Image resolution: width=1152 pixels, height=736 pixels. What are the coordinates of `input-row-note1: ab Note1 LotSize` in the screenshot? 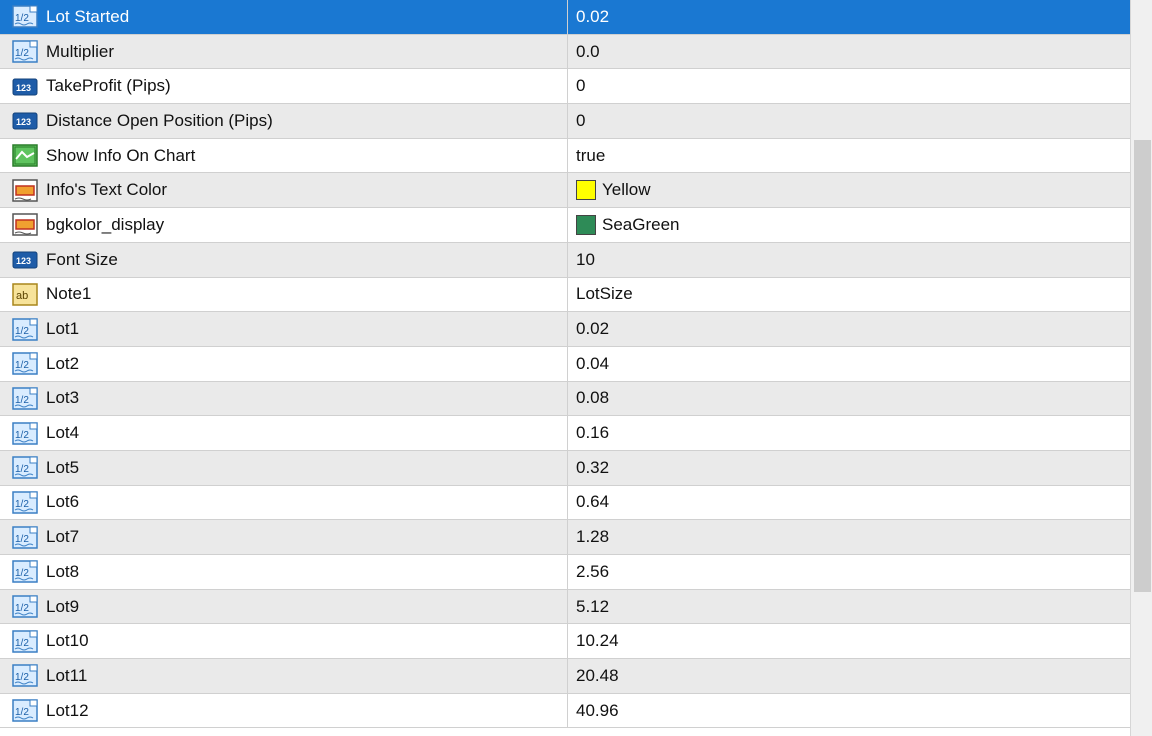 It's located at (565, 295).